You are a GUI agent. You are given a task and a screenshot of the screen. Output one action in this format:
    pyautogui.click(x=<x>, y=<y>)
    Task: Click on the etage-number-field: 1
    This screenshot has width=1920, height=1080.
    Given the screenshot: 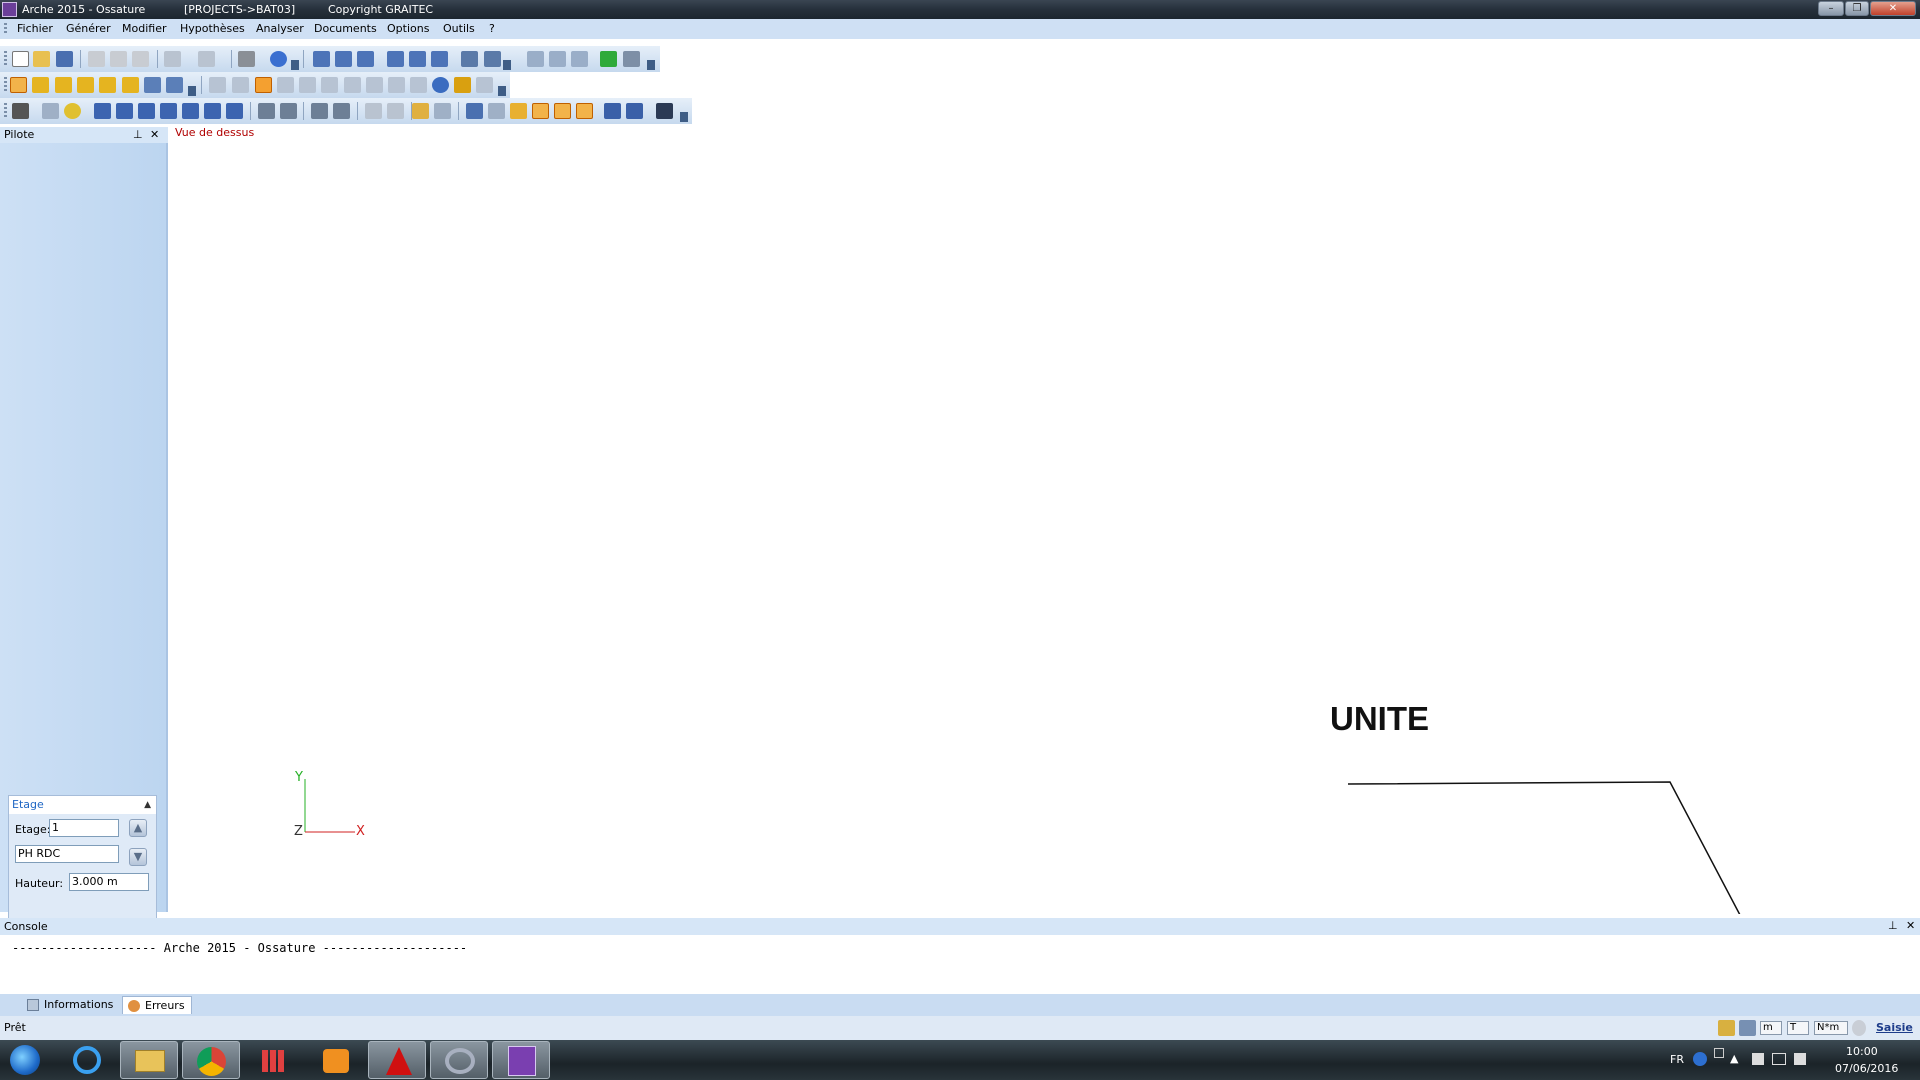 What is the action you would take?
    pyautogui.click(x=84, y=828)
    